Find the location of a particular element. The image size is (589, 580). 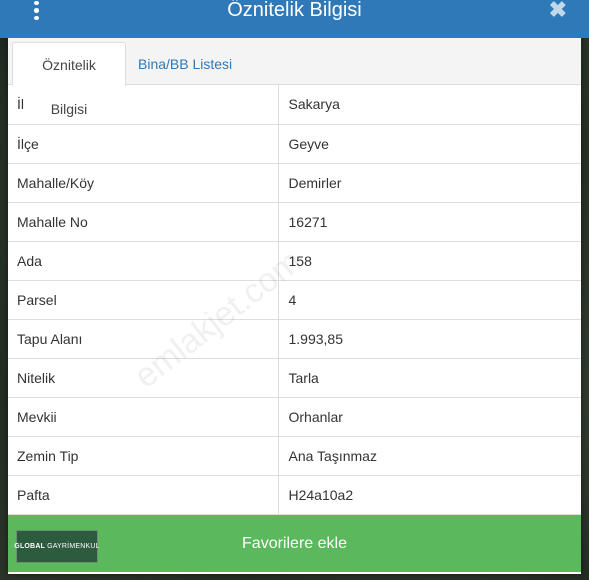

attribute-key: İl is located at coordinates (143, 105).